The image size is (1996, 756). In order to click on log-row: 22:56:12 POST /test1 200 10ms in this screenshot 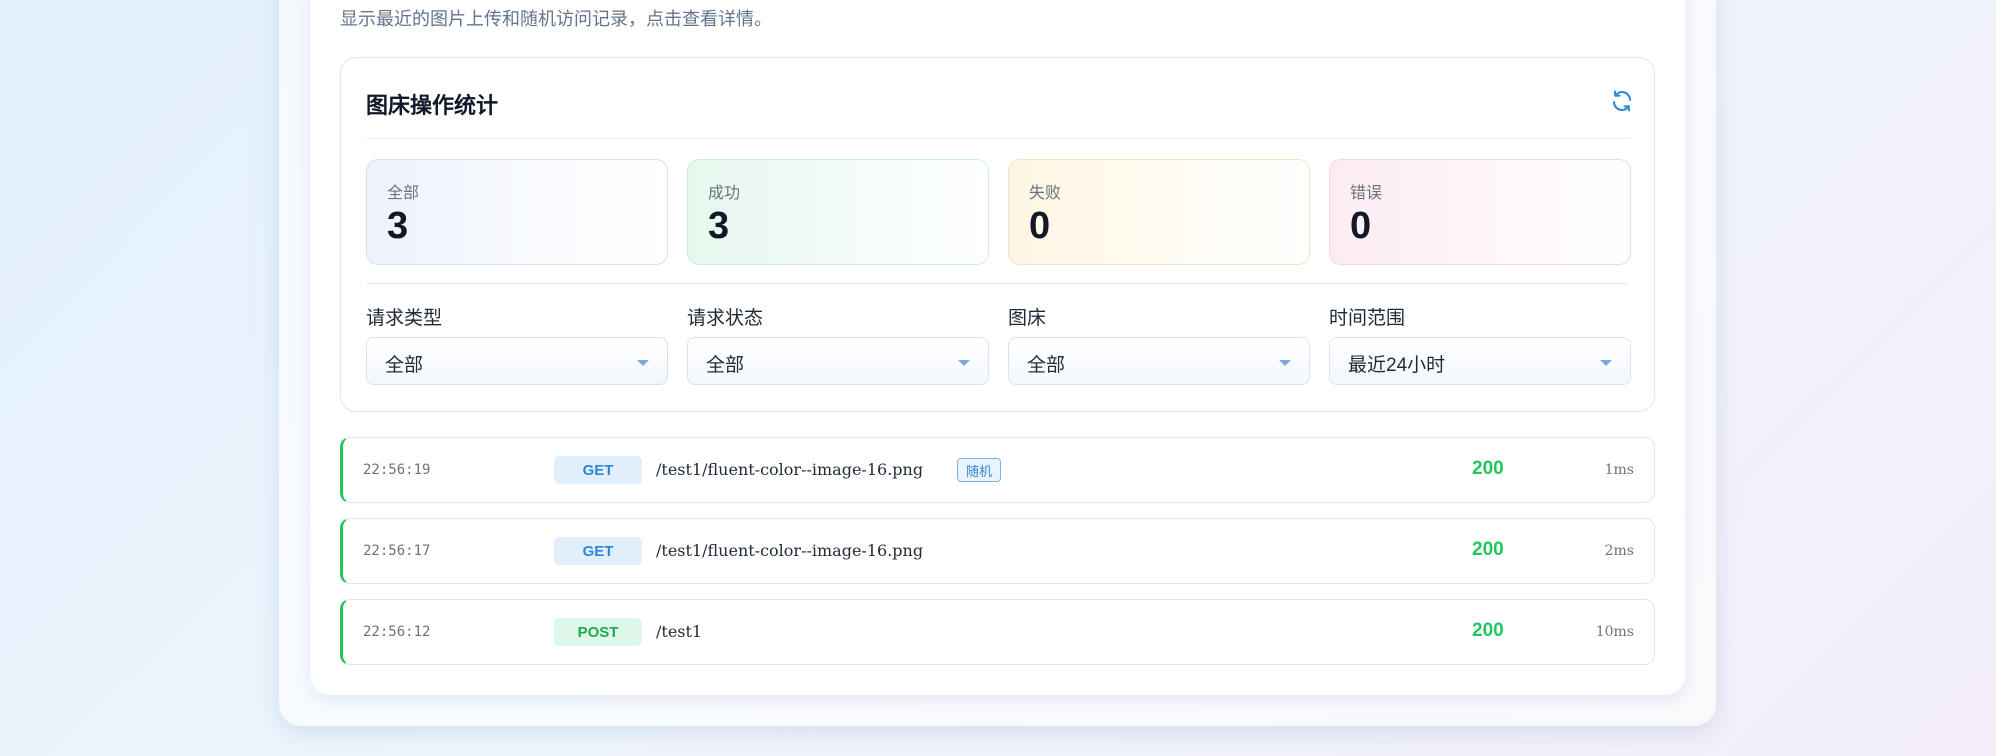, I will do `click(997, 632)`.